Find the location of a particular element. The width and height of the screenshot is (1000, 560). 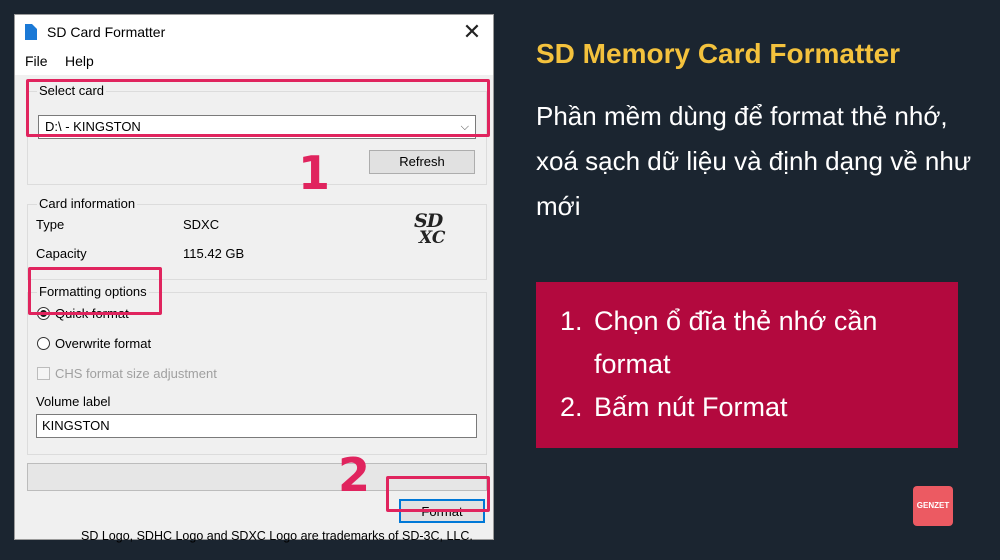

chs-adjustment-label: CHS format size adjustment is located at coordinates (136, 373).